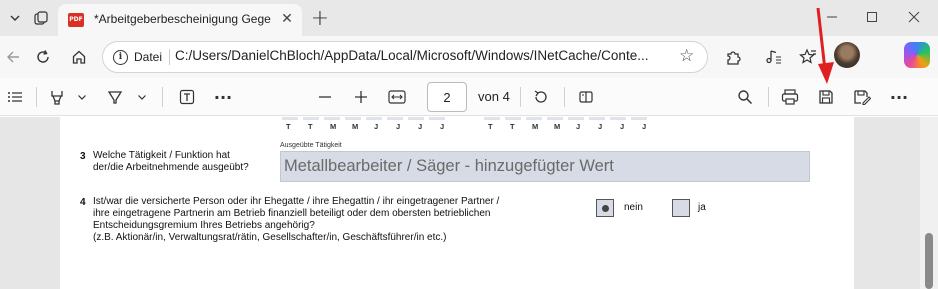 This screenshot has height=289, width=938. What do you see at coordinates (862, 97) in the screenshot?
I see `save-as-icon` at bounding box center [862, 97].